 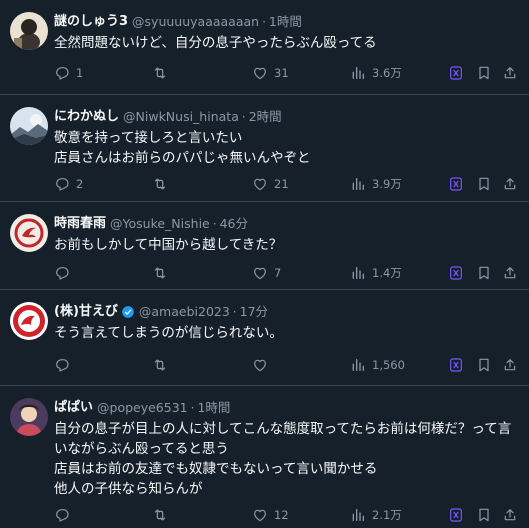 I want to click on tweet-line: いながらぶん殴ってると思う, so click(x=141, y=449).